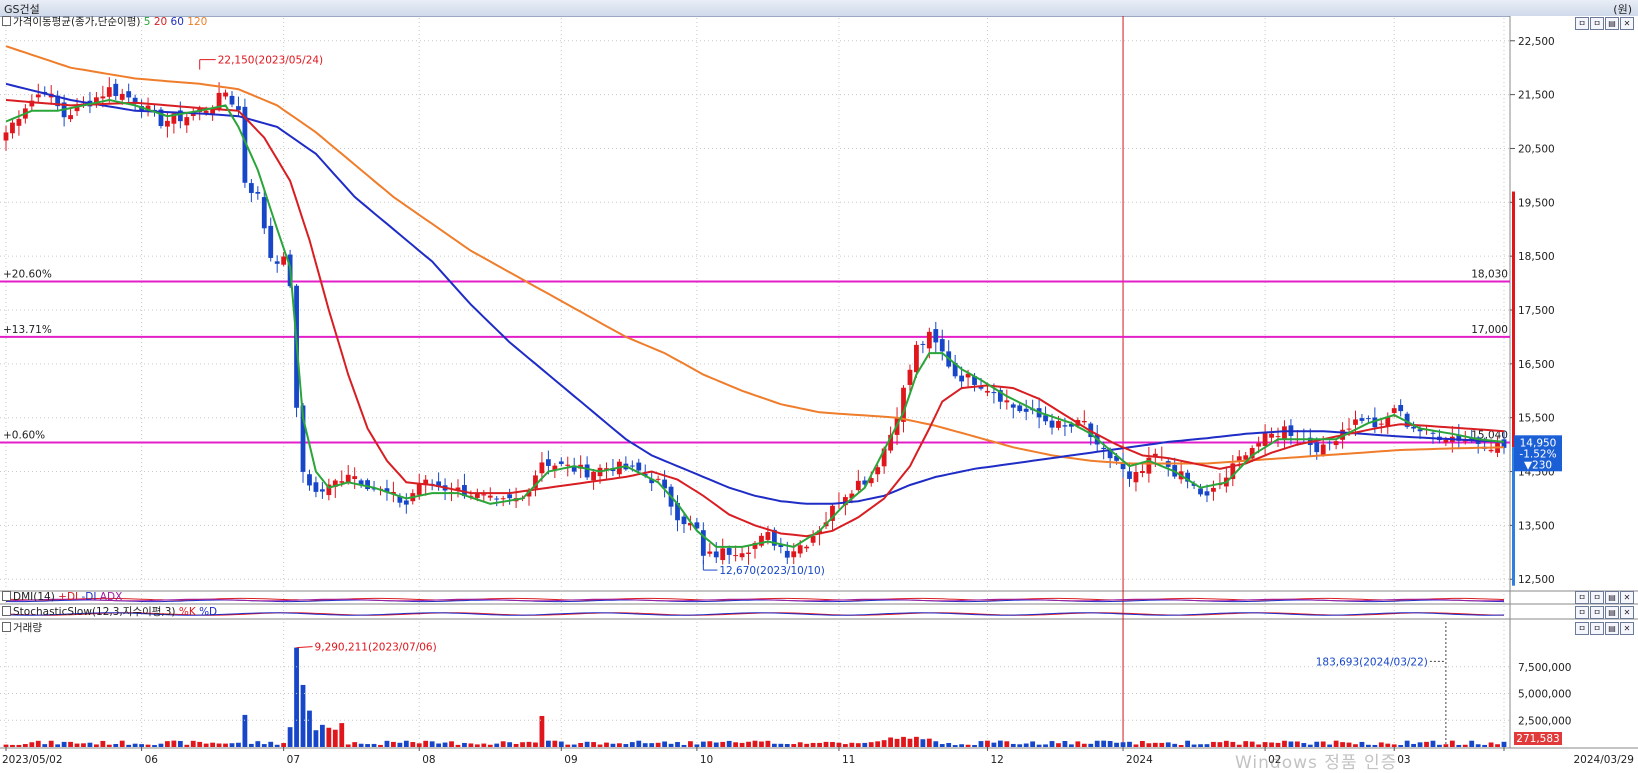 The height and width of the screenshot is (773, 1638). What do you see at coordinates (27, 274) in the screenshot?
I see `reference-pct-label: +20.60%` at bounding box center [27, 274].